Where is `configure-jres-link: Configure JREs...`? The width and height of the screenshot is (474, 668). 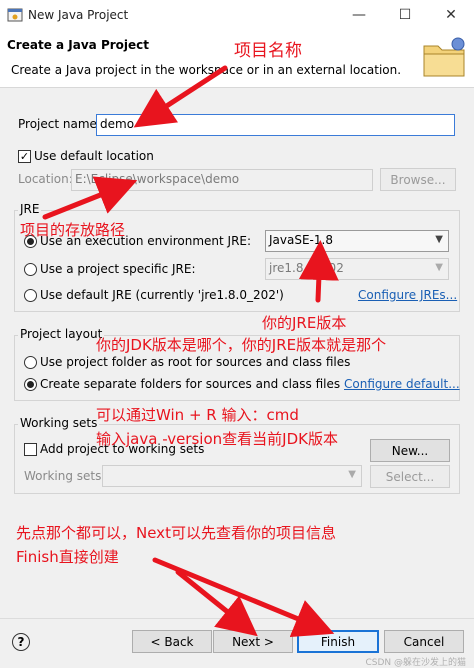 configure-jres-link: Configure JREs... is located at coordinates (407, 295).